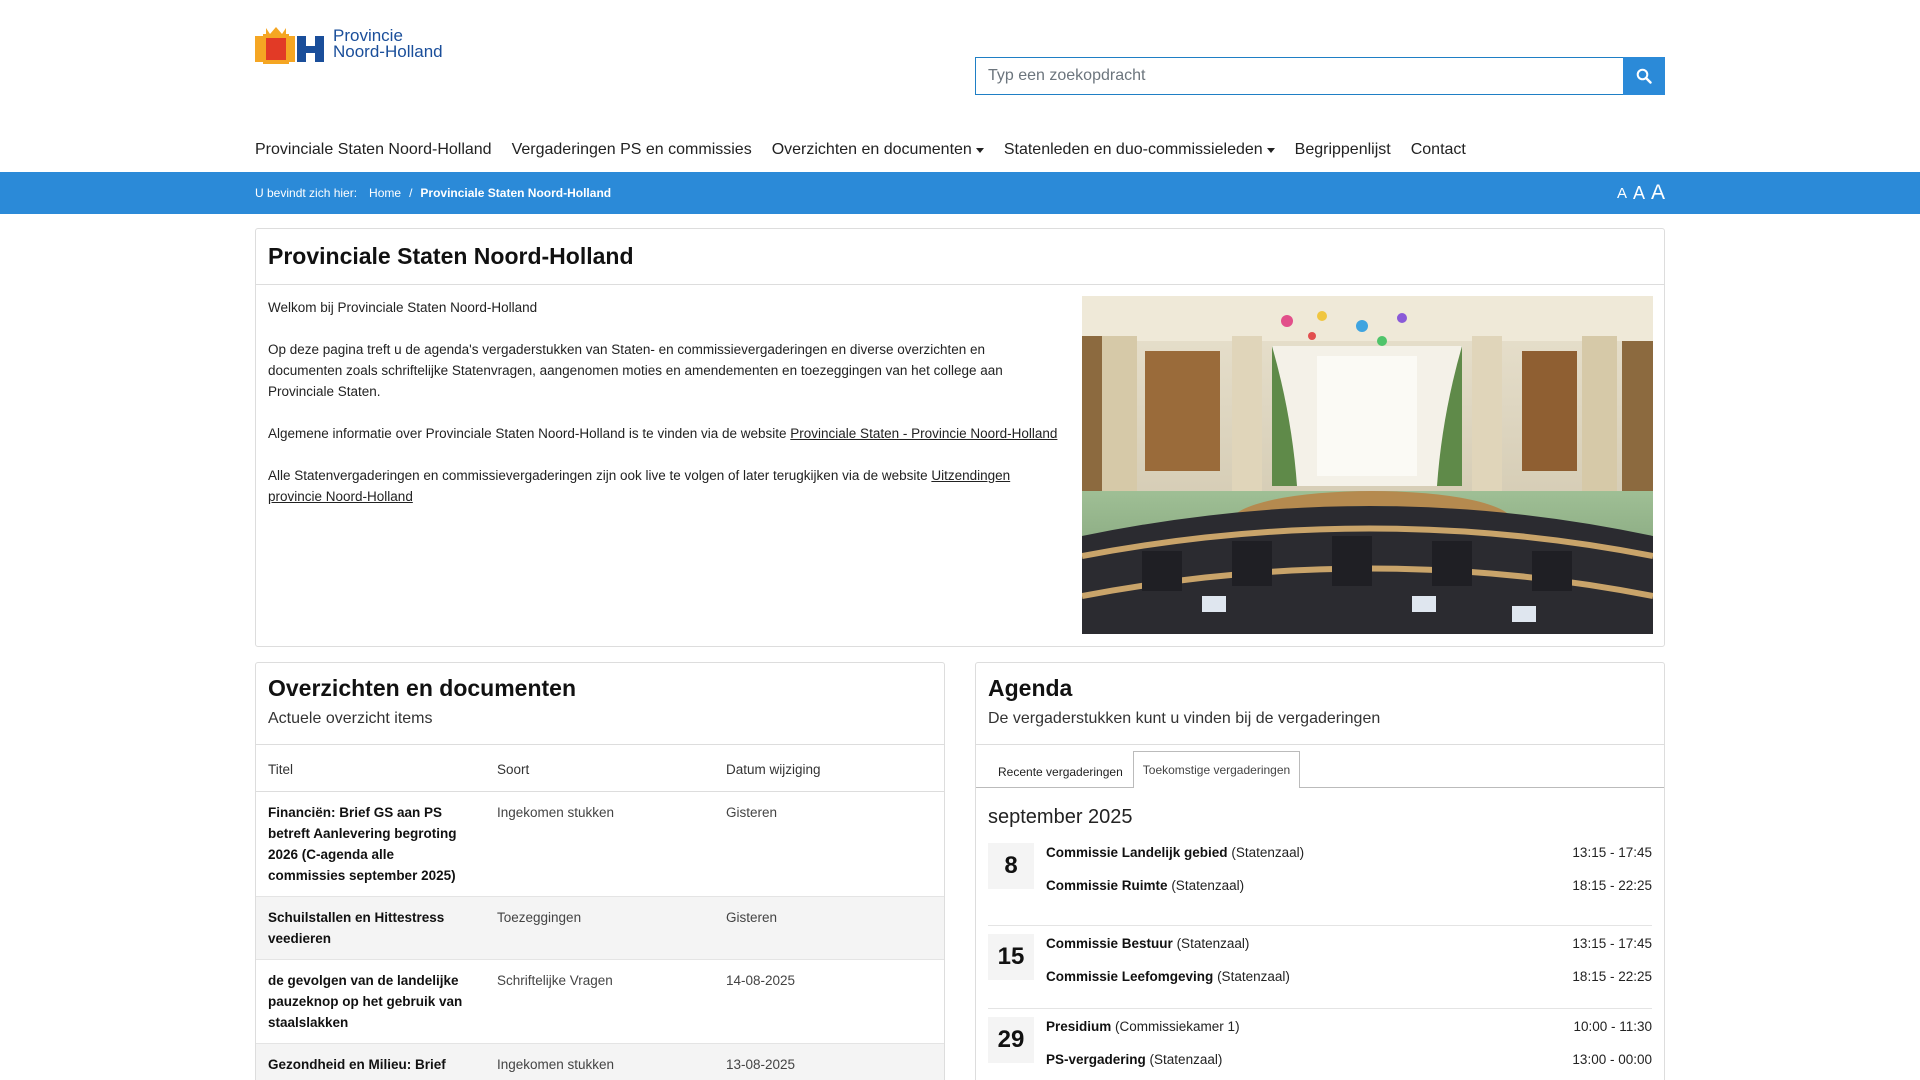 Image resolution: width=1920 pixels, height=1080 pixels. I want to click on font-size-small-button: A, so click(1622, 193).